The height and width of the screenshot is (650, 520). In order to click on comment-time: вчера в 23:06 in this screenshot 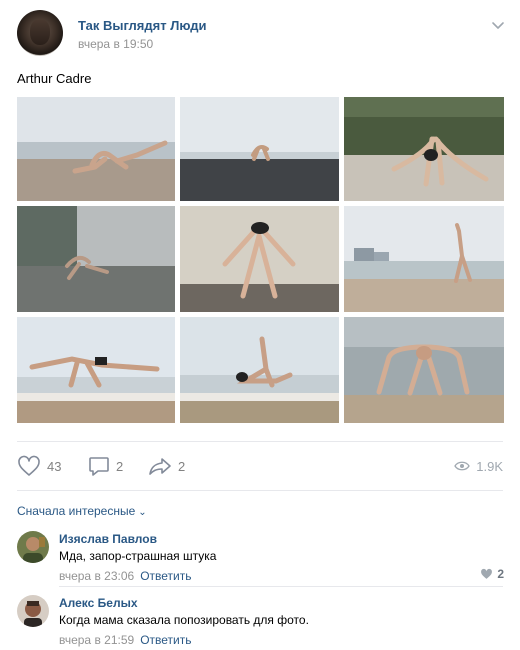, I will do `click(96, 576)`.